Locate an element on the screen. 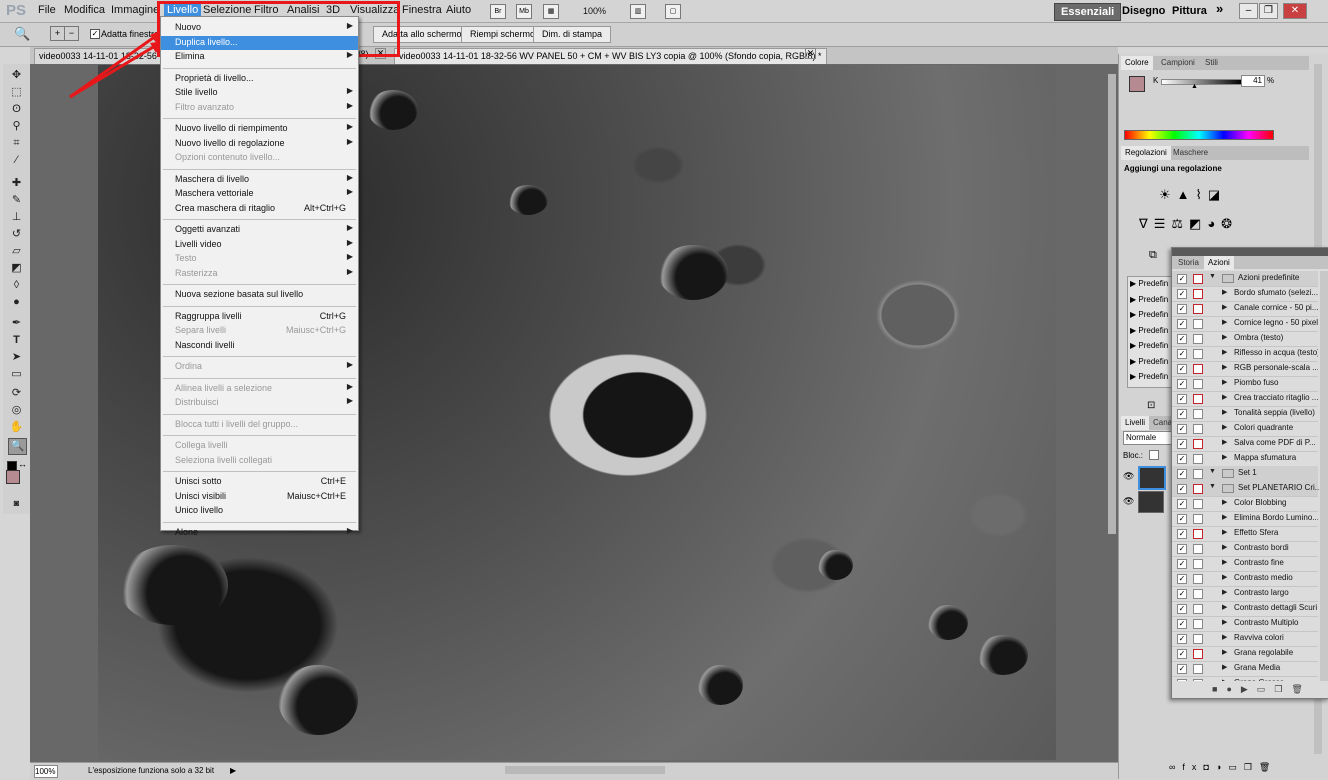  quick-selection-tool-icon: ⚲ is located at coordinates (16, 126).